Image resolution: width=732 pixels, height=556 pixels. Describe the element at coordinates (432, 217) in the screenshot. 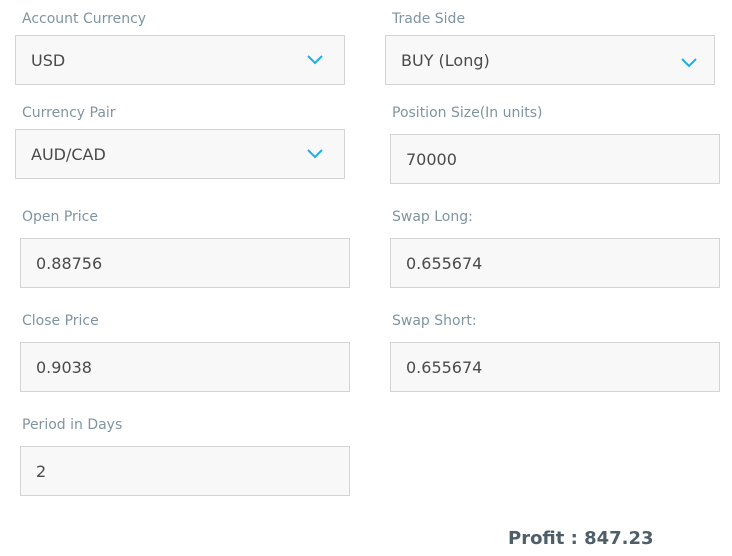

I see `swap-long-label: Swap Long:` at that location.